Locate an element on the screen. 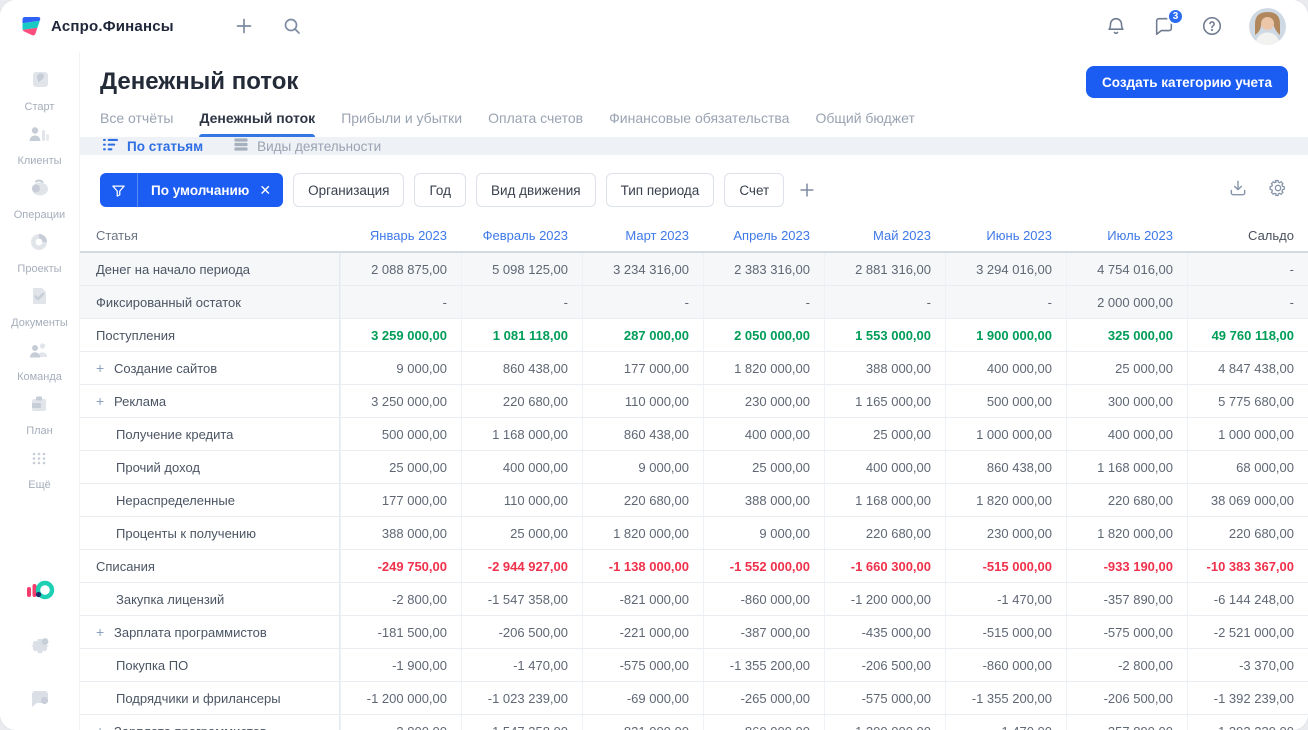 This screenshot has width=1308, height=730. create-plus-icon is located at coordinates (244, 26).